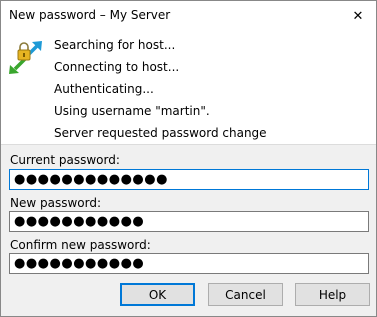 Image resolution: width=377 pixels, height=317 pixels. I want to click on divider, so click(188, 144).